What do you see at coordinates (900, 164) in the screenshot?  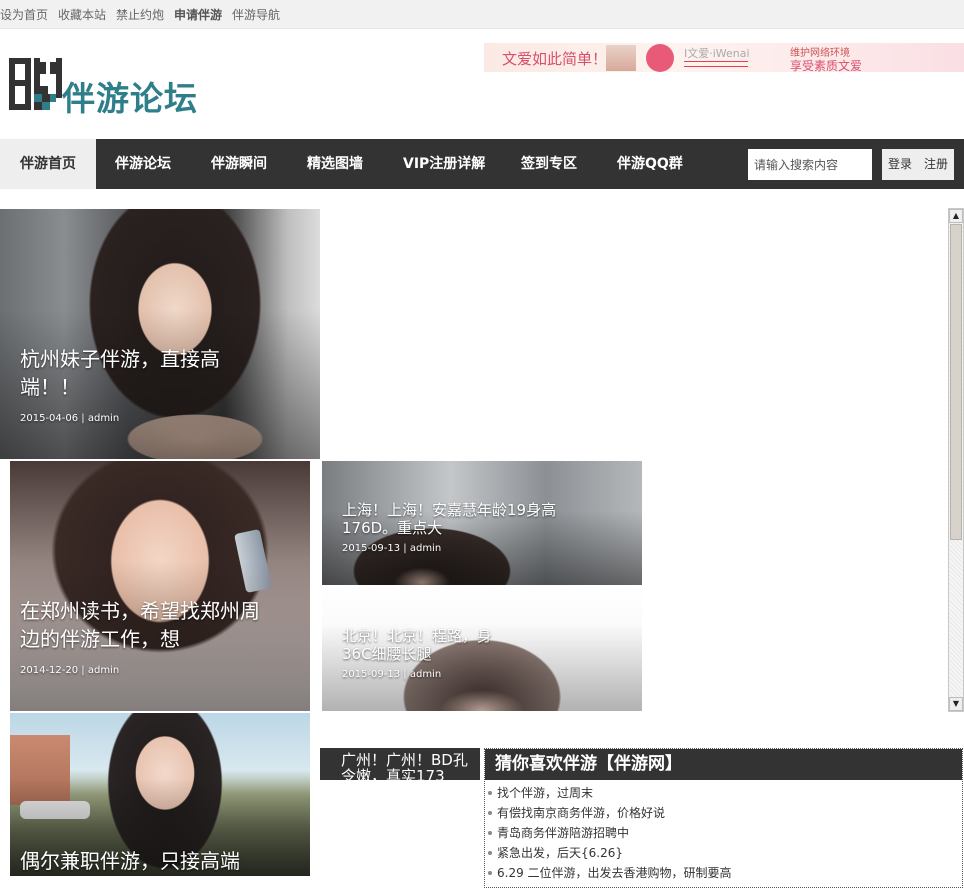 I see `login-button: 登录` at bounding box center [900, 164].